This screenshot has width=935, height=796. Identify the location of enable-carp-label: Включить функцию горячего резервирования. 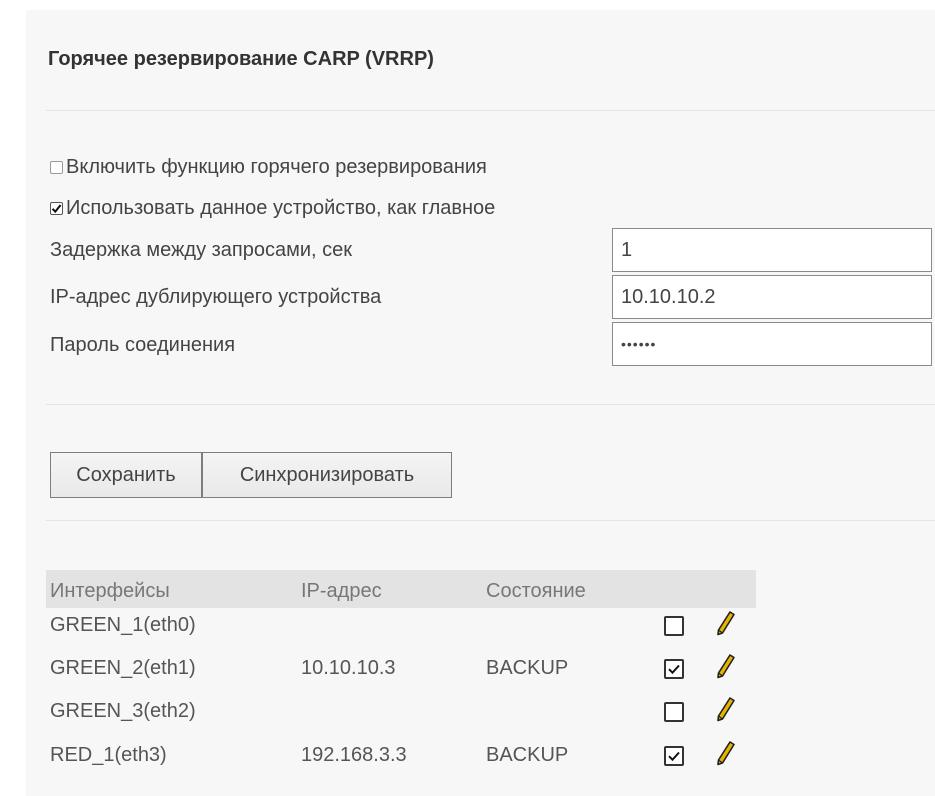
(276, 167).